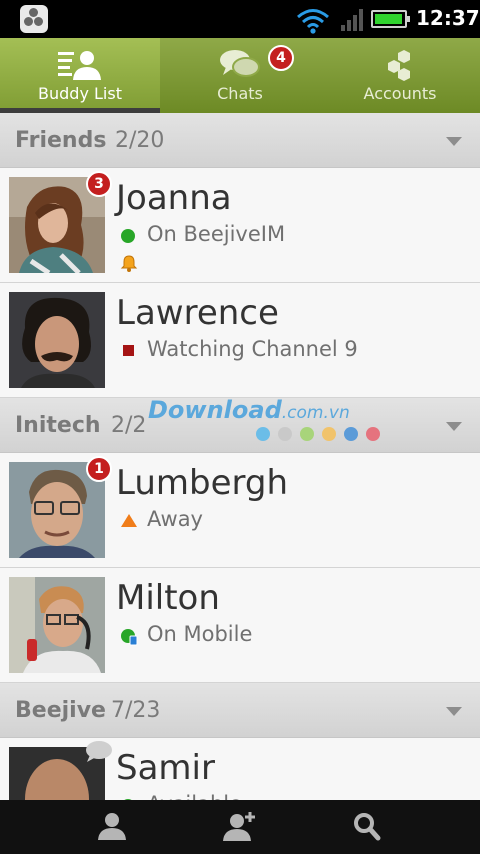 The height and width of the screenshot is (854, 480). I want to click on watermark-suffix: .com.vn, so click(315, 413).